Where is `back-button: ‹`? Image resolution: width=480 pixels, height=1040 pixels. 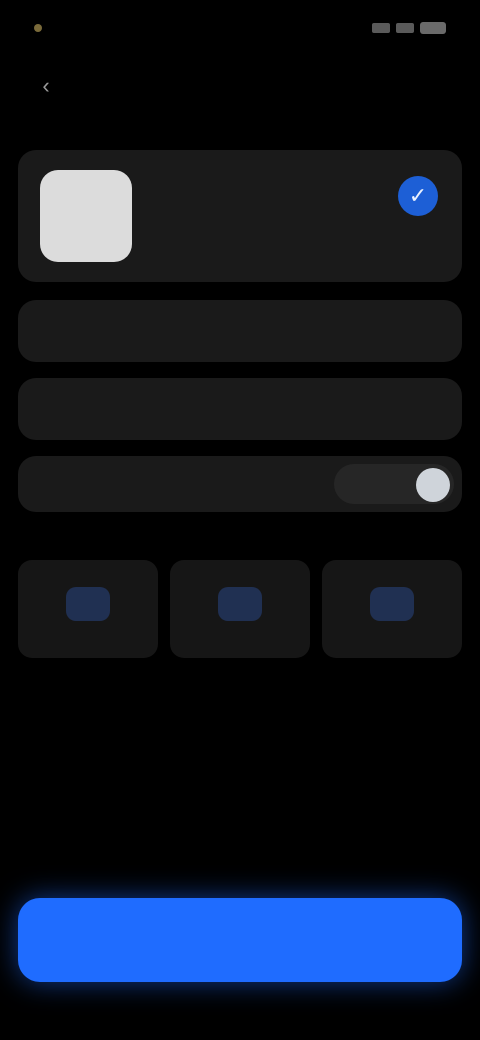 back-button: ‹ is located at coordinates (46, 86).